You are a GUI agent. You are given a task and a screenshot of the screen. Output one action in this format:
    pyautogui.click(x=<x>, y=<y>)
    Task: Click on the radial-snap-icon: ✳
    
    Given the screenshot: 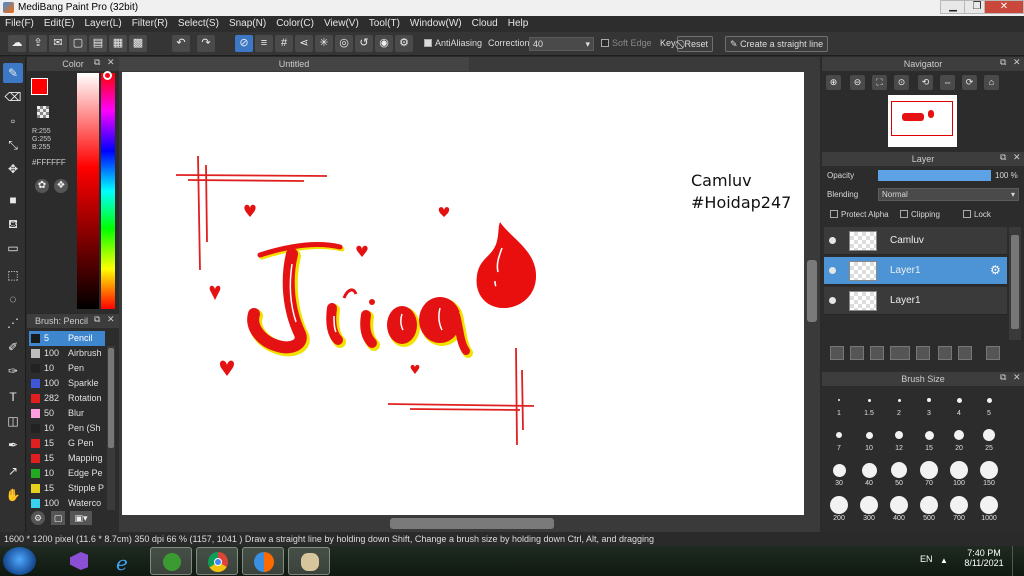 What is the action you would take?
    pyautogui.click(x=324, y=43)
    